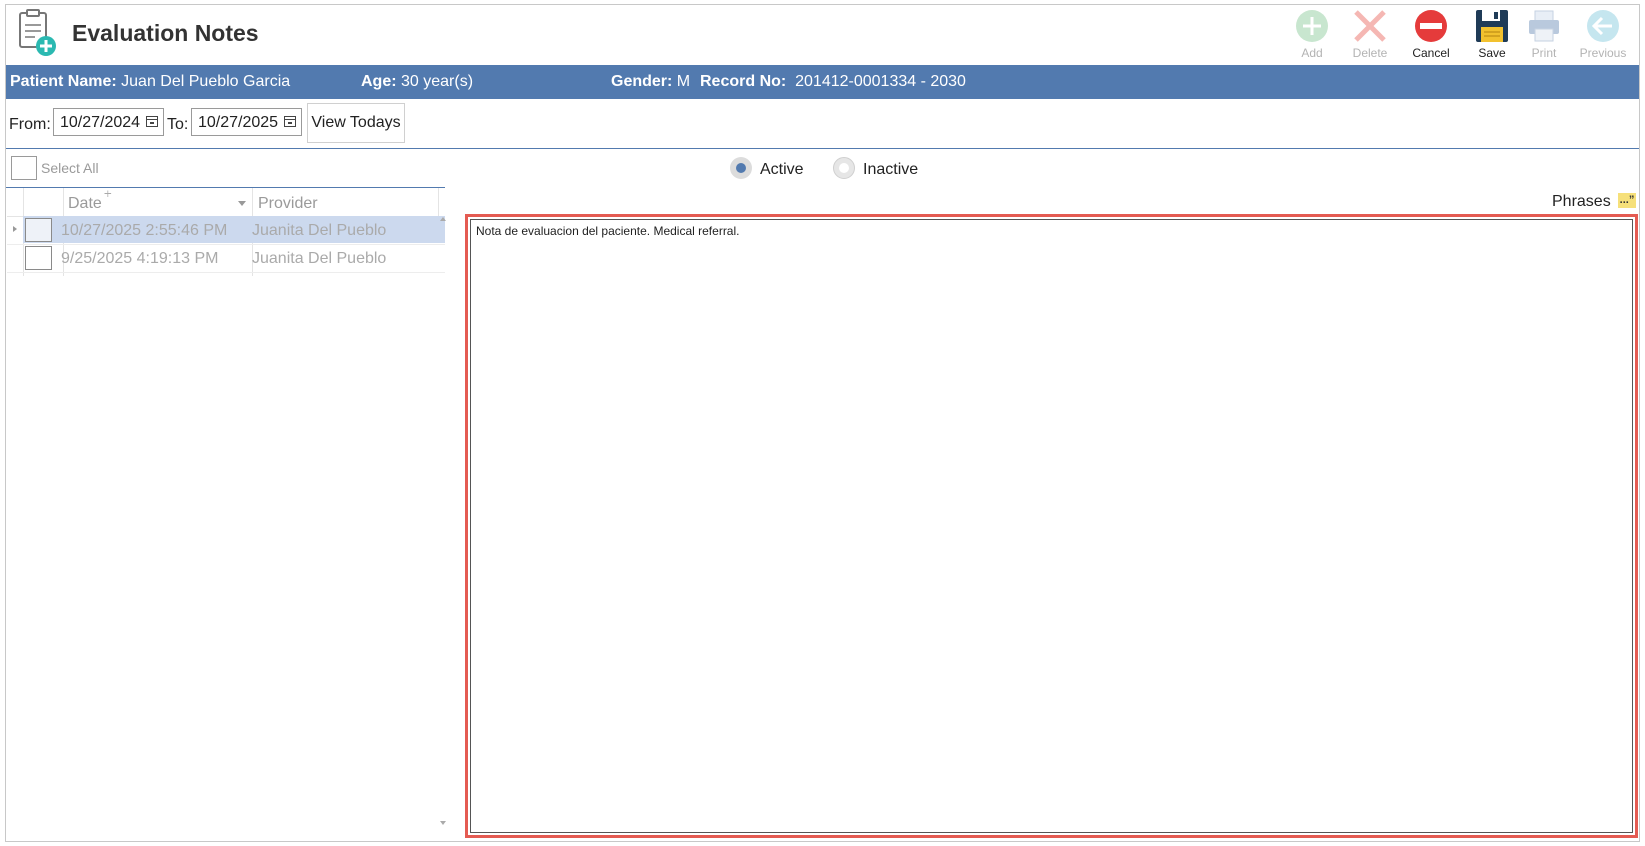  I want to click on patient-age-label: Age:, so click(379, 81).